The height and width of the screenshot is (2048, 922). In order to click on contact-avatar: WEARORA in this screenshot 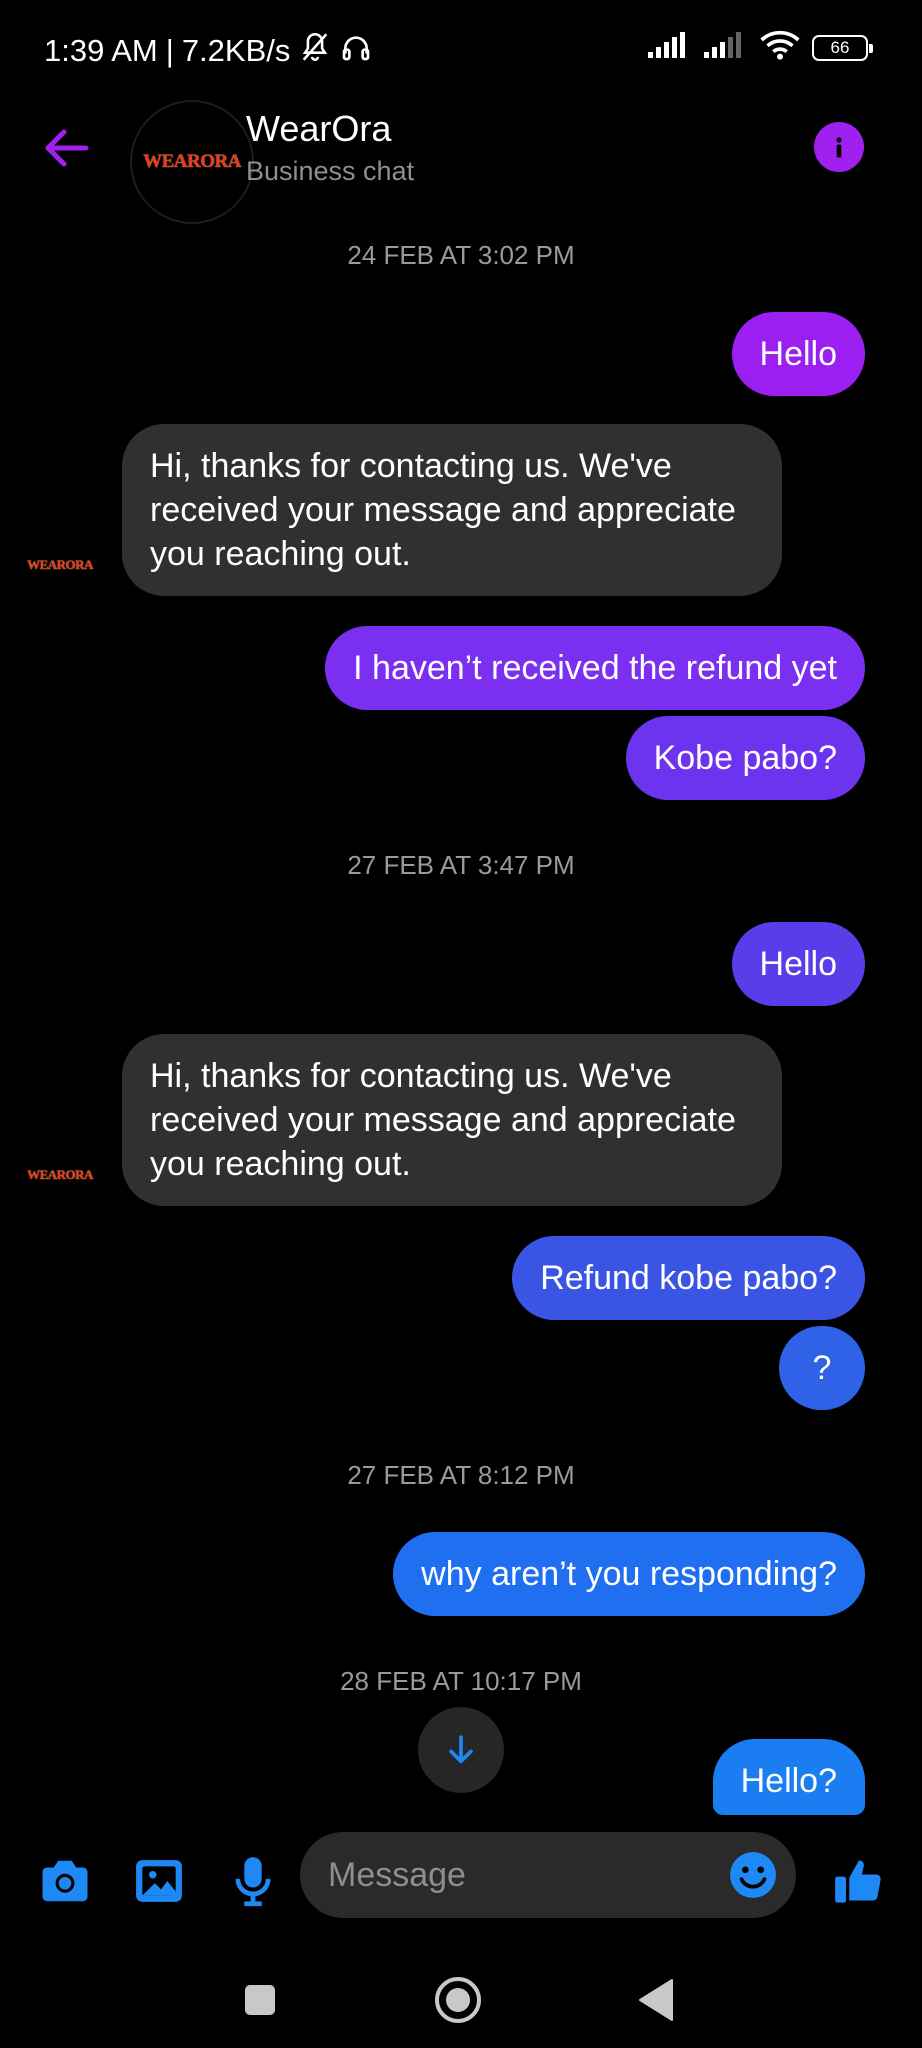, I will do `click(192, 162)`.